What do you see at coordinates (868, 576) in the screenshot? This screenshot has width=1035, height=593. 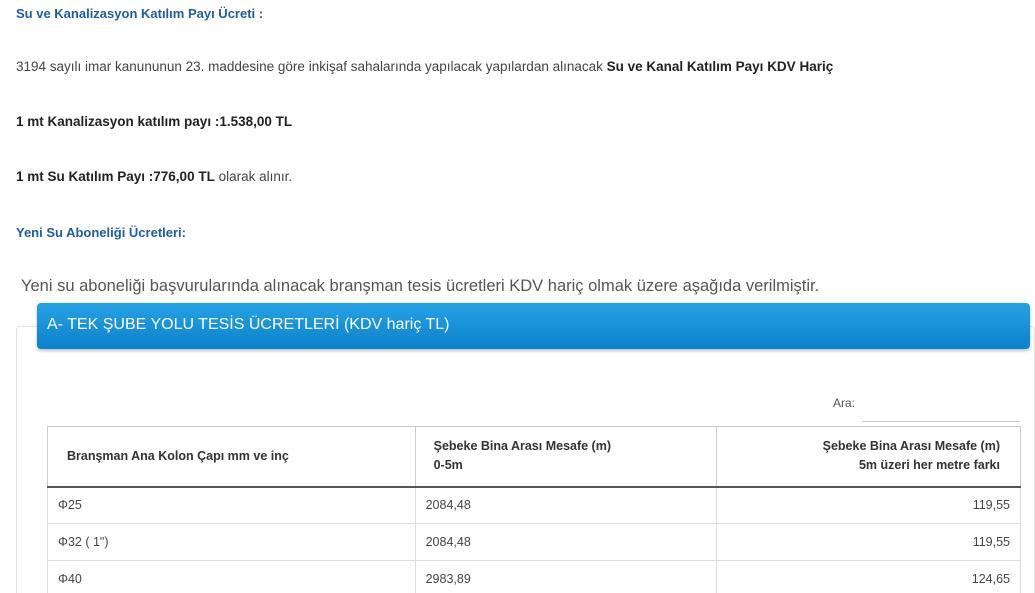 I see `cell-metre-farki: 124,65` at bounding box center [868, 576].